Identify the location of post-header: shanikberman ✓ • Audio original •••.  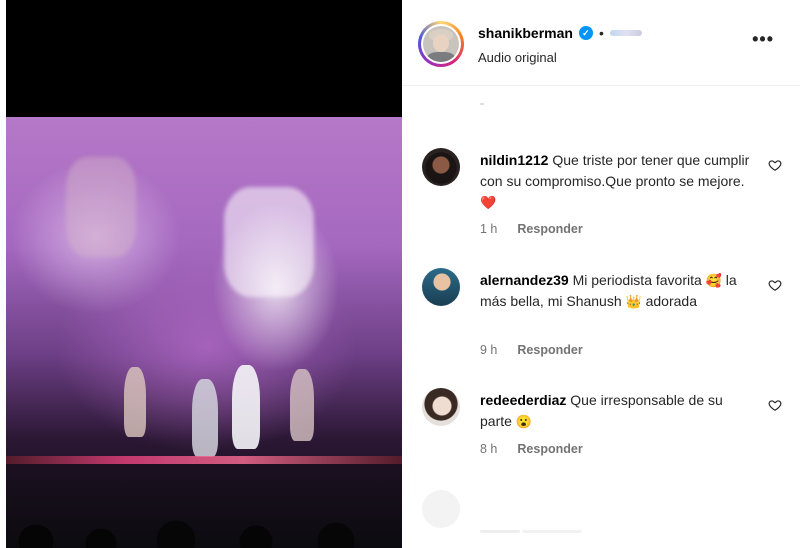
(601, 43).